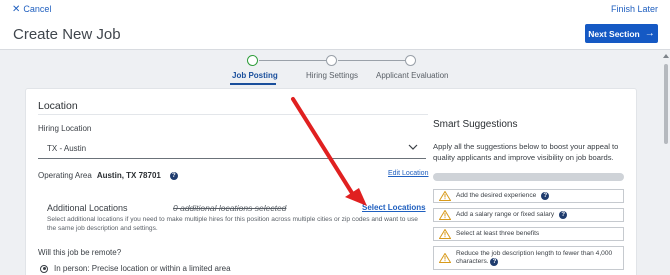  I want to click on operating-area-label: Operating Area, so click(65, 175).